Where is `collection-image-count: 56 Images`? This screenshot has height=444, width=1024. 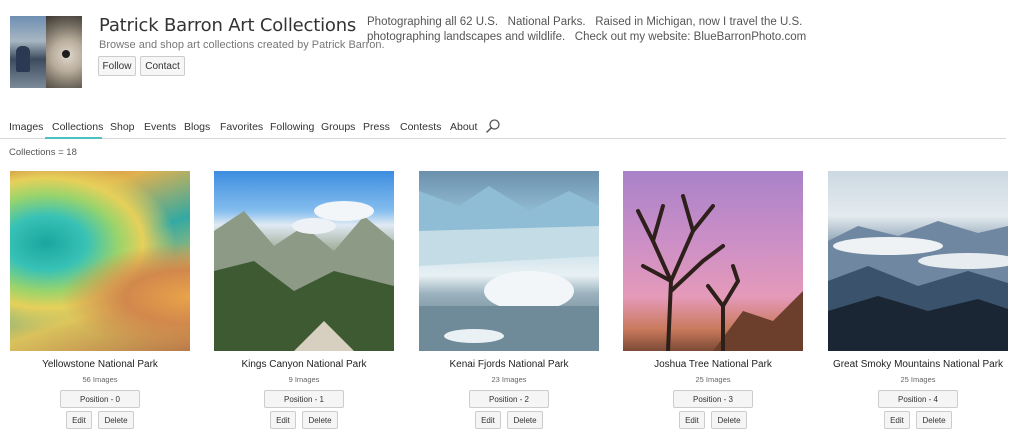 collection-image-count: 56 Images is located at coordinates (100, 379).